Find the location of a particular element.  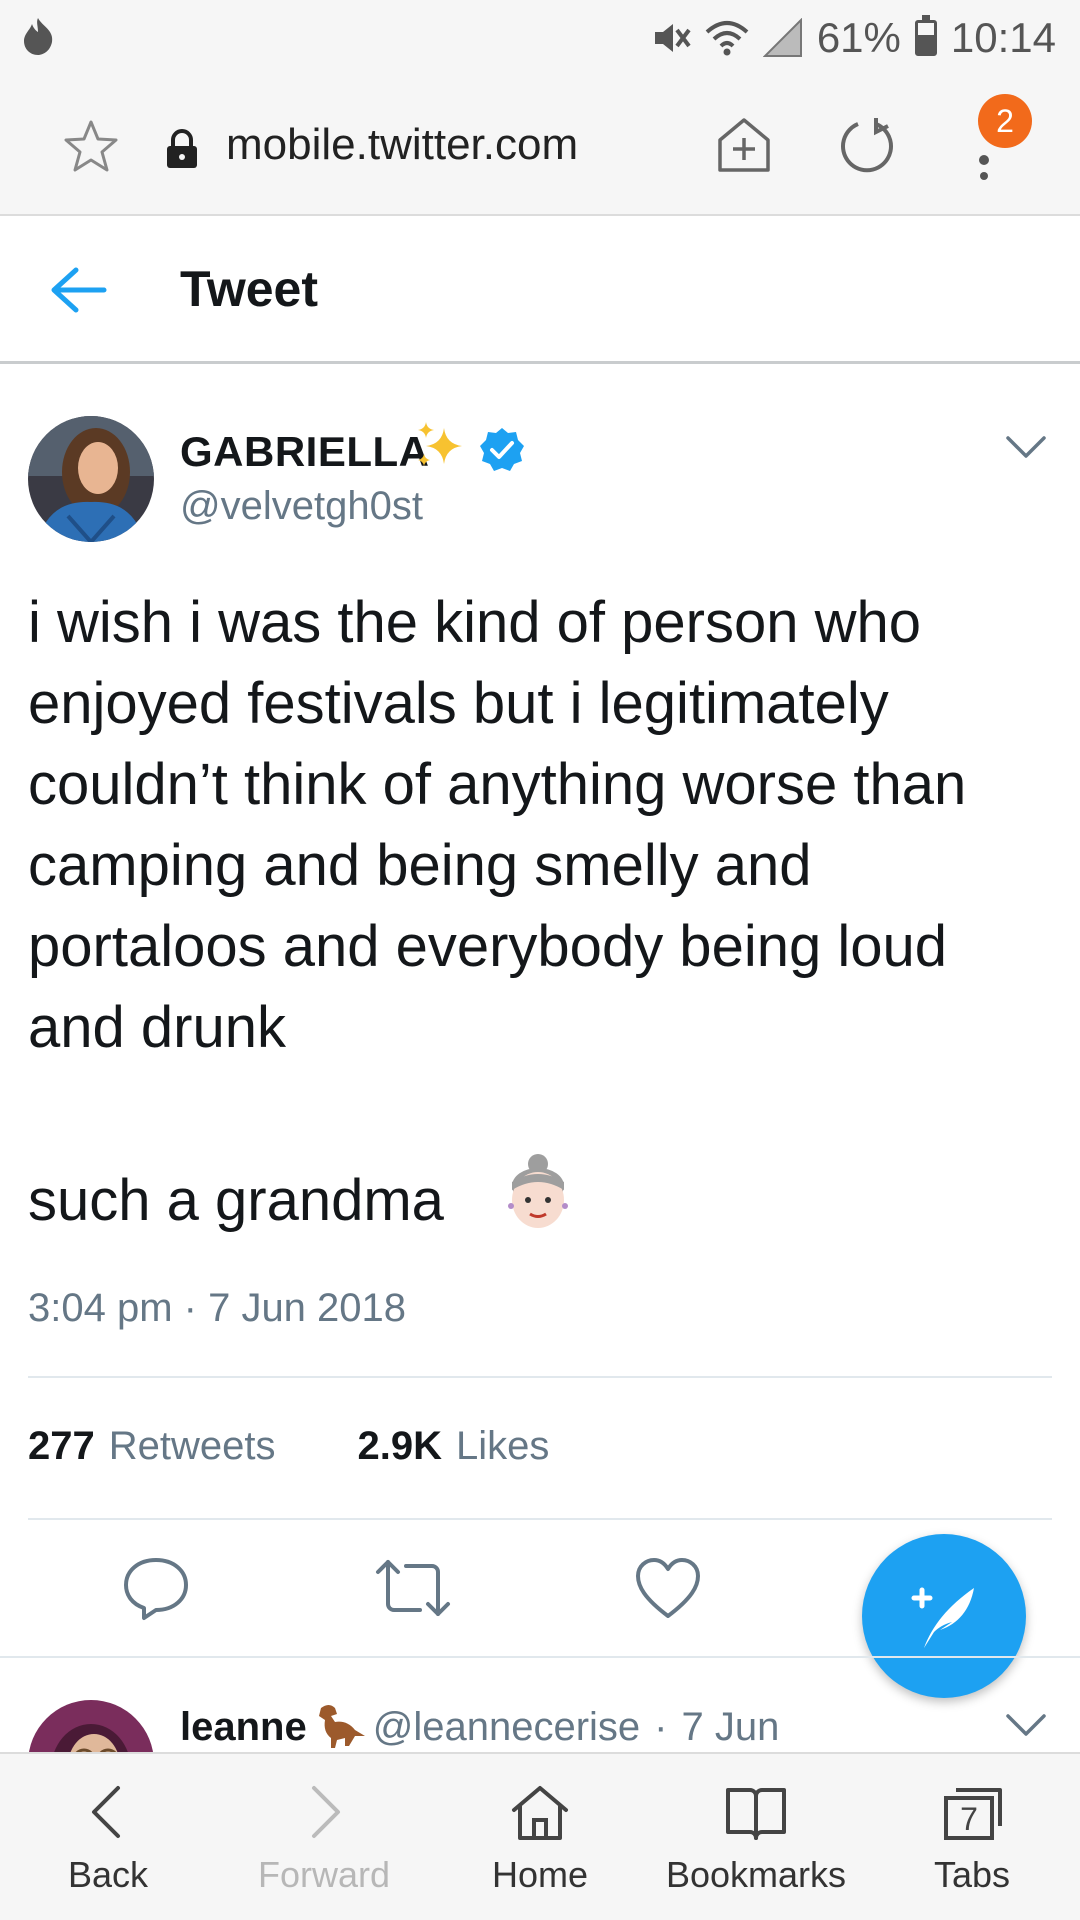

chevron-right-icon is located at coordinates (326, 1812).